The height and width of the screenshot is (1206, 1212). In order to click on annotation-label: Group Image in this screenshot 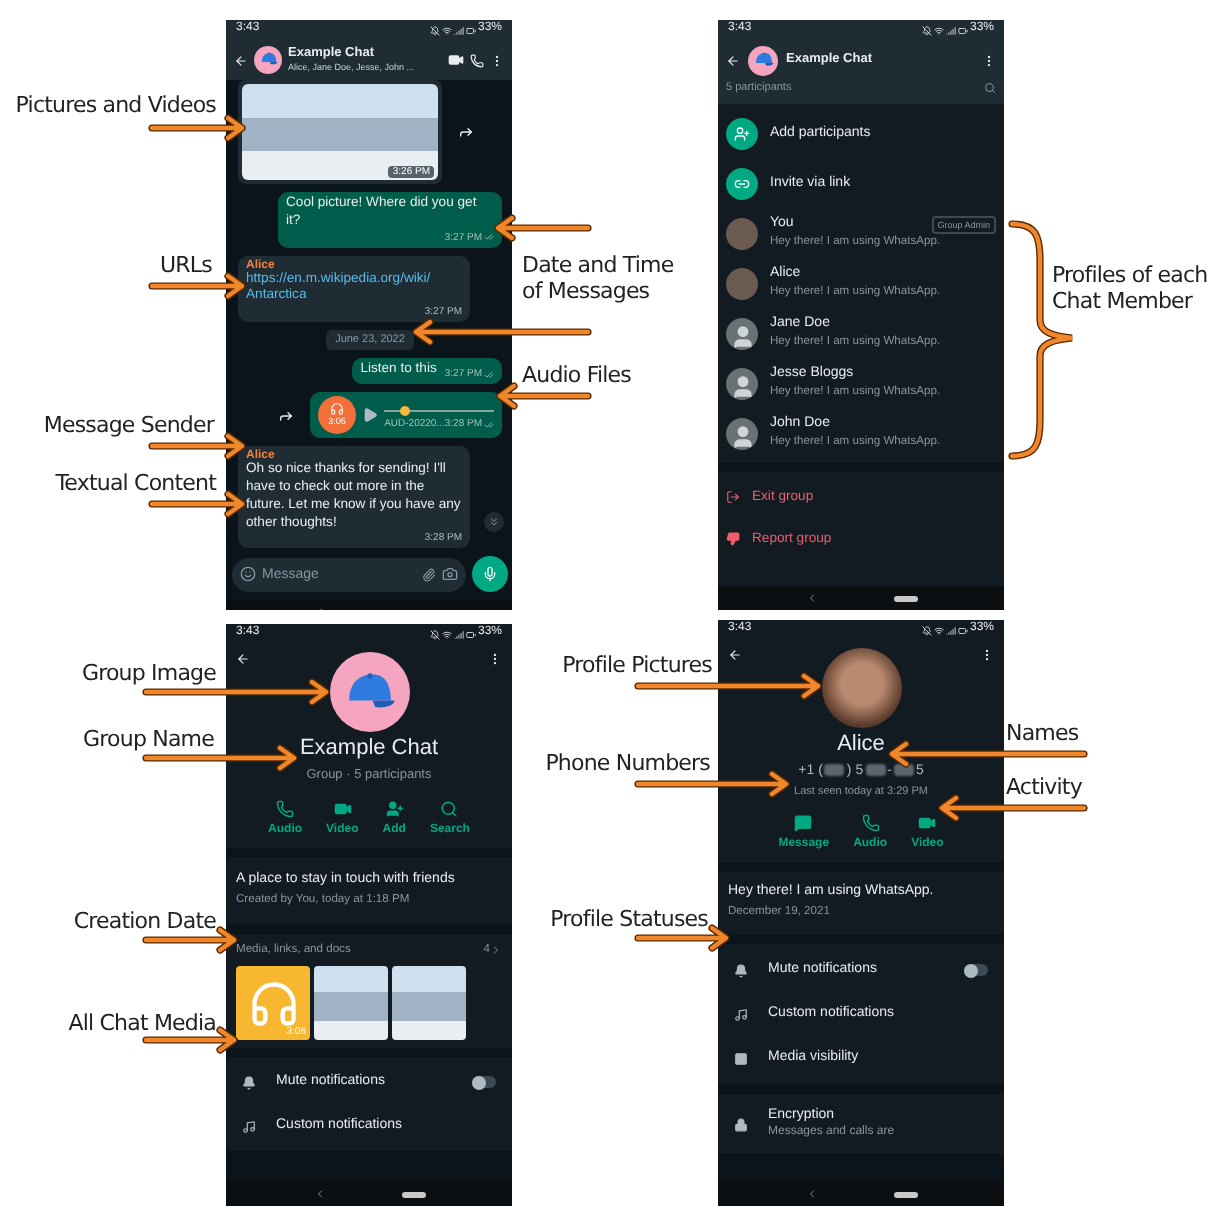, I will do `click(147, 673)`.